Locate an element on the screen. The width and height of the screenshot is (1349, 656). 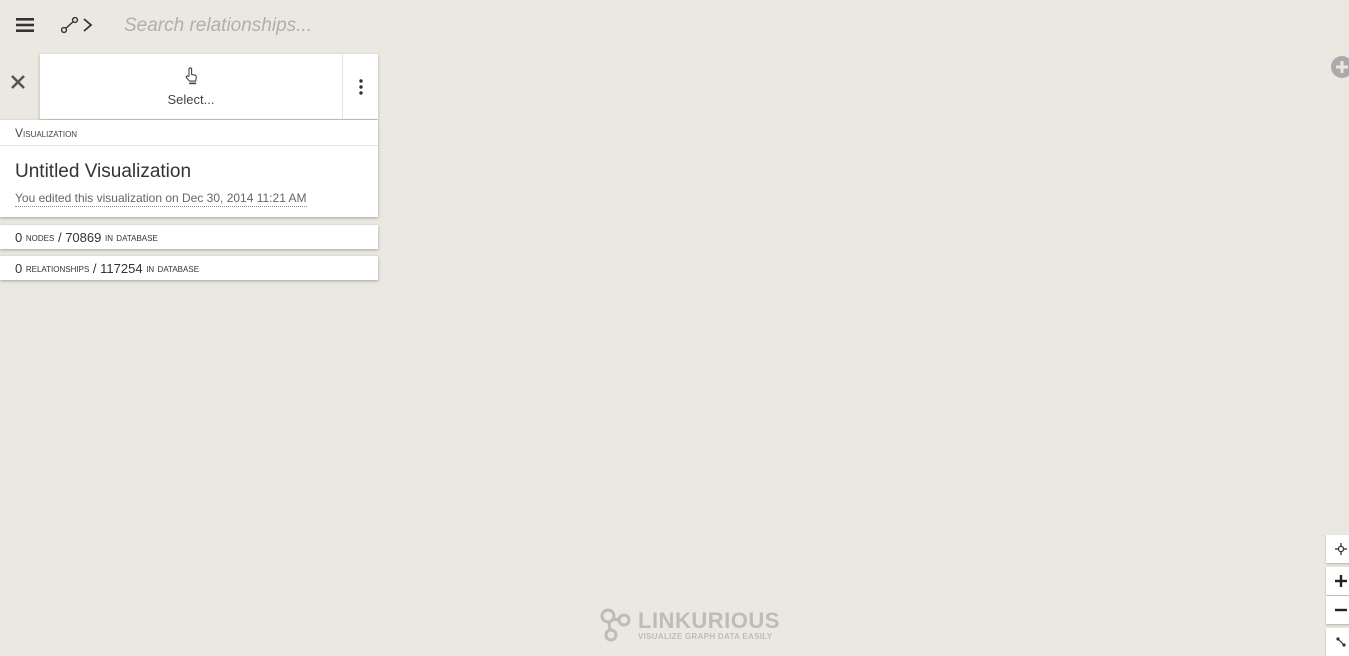
zoom-in-button is located at coordinates (1337, 581).